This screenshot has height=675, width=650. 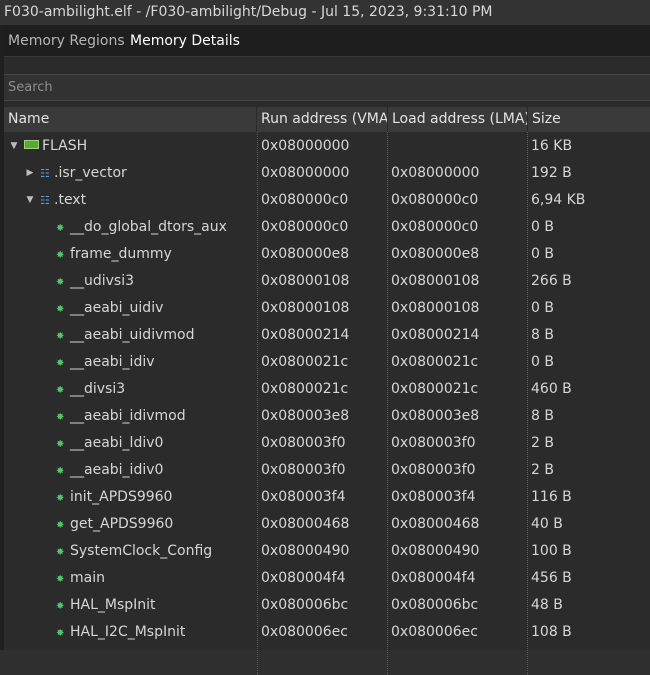 I want to click on run-address-cell: 0x080003f0, so click(x=303, y=470).